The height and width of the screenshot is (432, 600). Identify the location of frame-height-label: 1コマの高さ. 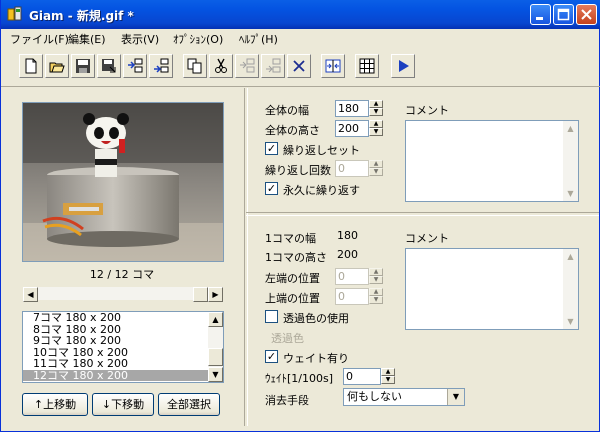
(296, 257).